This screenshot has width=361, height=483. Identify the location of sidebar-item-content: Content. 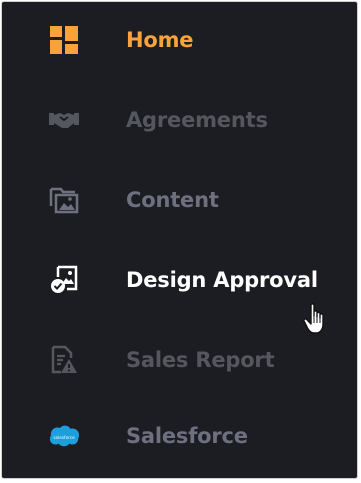
(179, 200).